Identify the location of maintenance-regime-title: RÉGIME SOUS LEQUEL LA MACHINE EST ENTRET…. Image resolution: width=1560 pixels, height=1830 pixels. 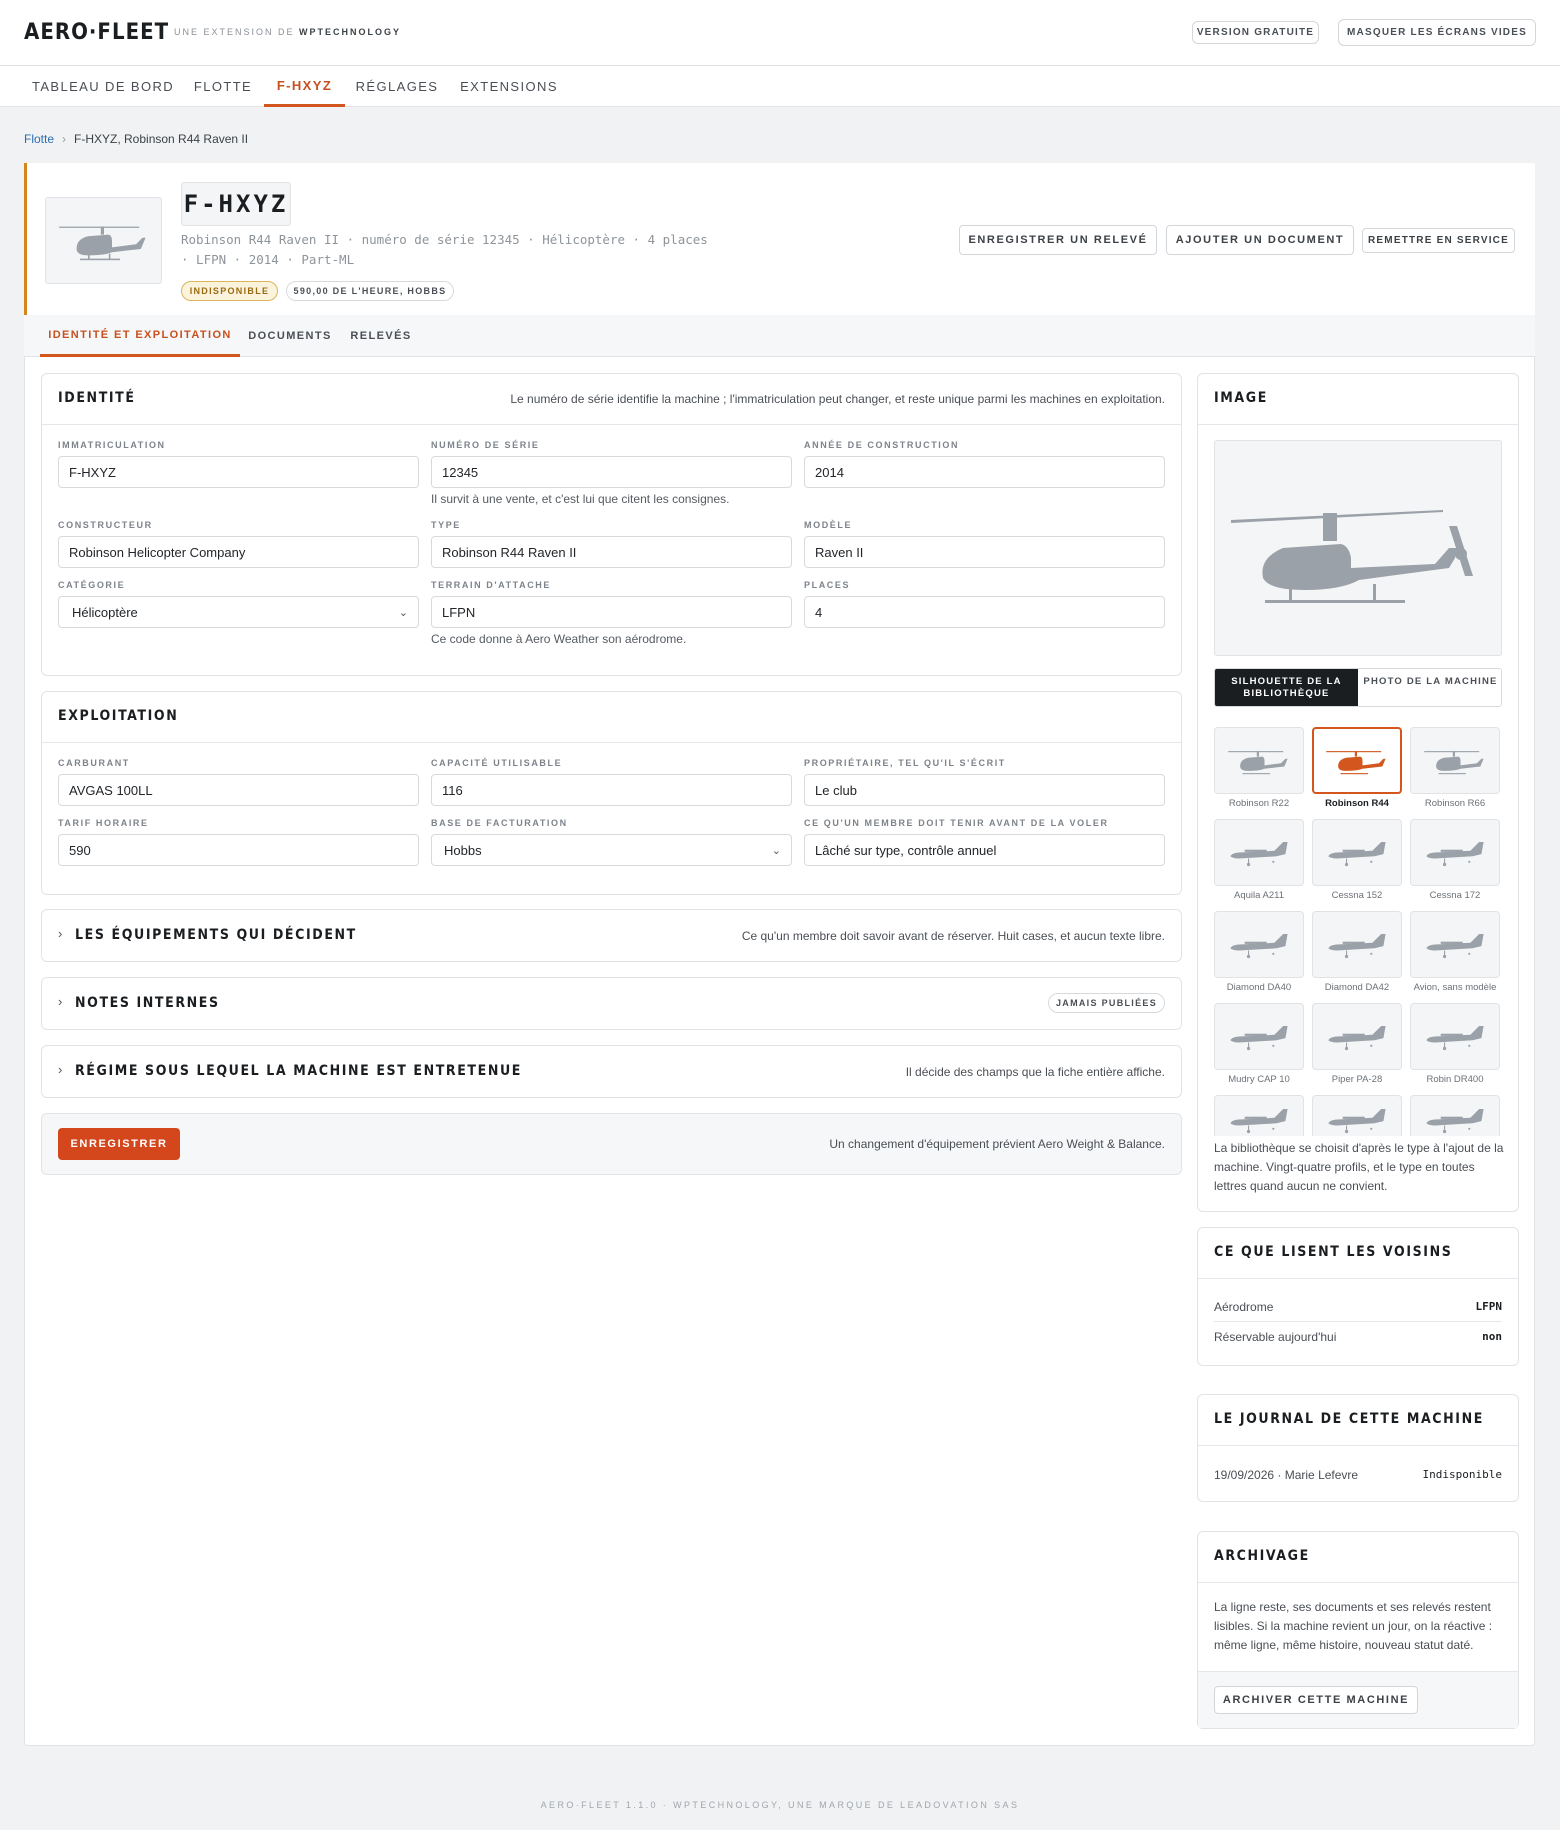
(298, 1071).